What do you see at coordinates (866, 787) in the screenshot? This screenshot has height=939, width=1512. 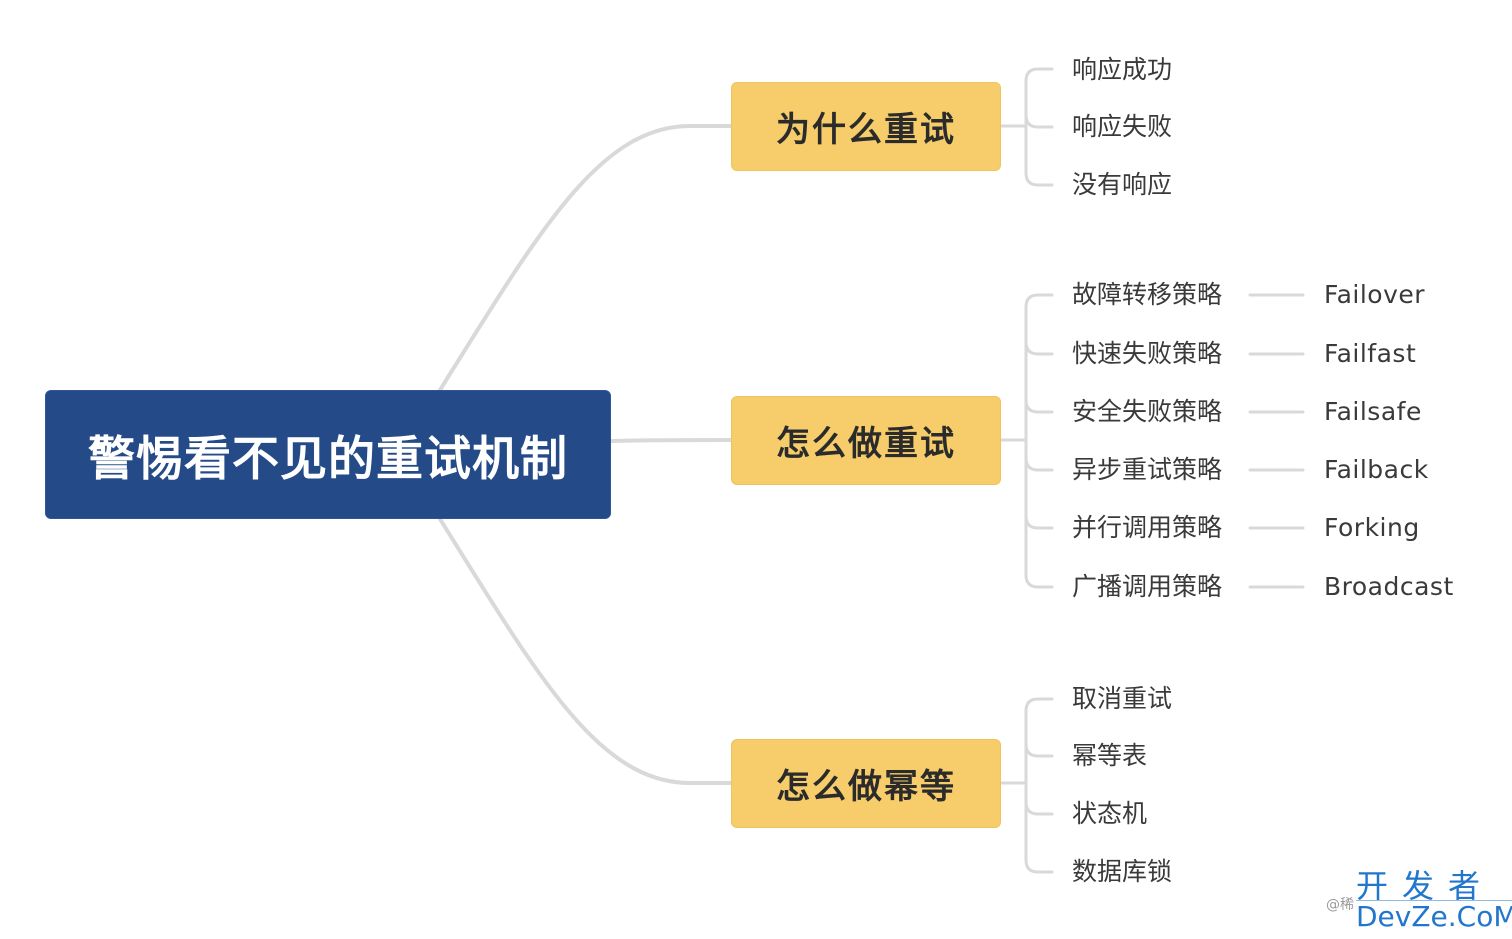 I see `branch-label: 怎么做幂等` at bounding box center [866, 787].